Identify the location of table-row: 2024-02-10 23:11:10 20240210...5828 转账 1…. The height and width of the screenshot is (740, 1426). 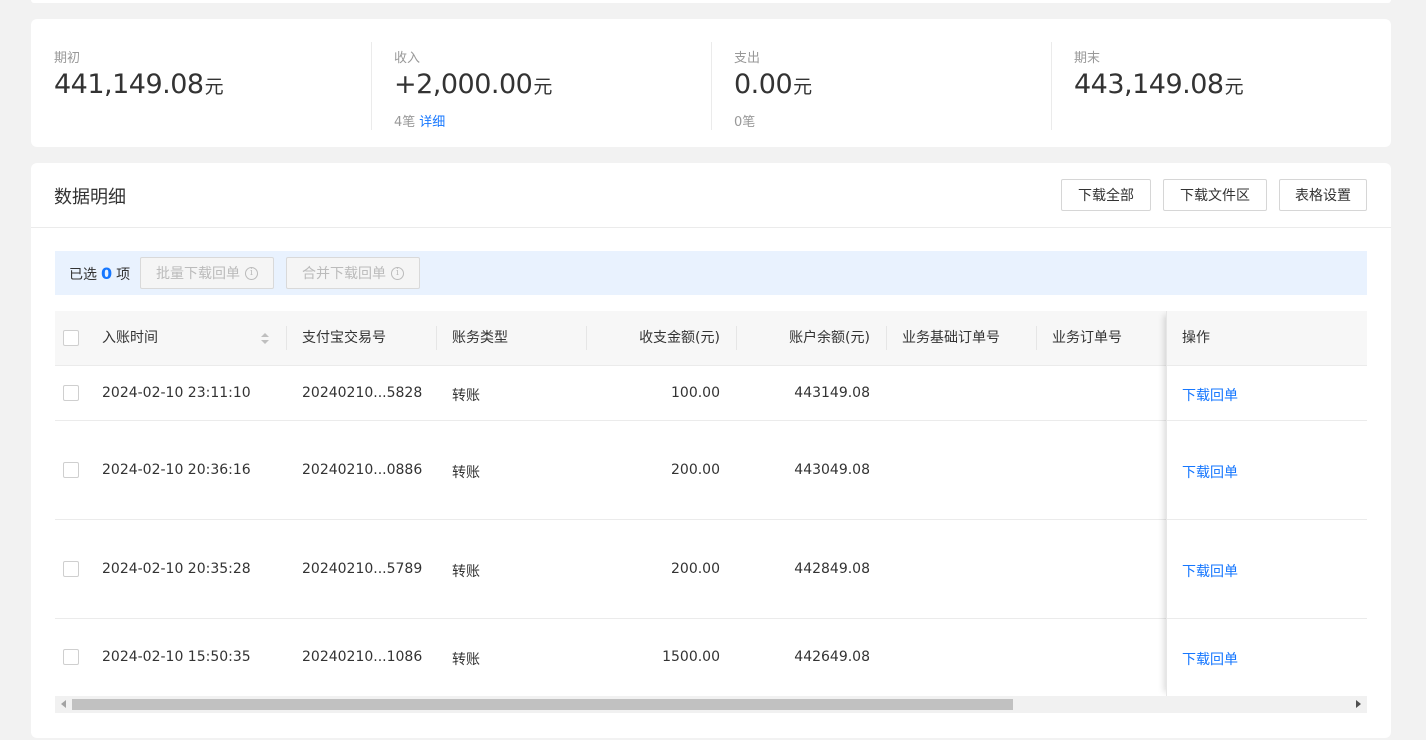
(711, 393).